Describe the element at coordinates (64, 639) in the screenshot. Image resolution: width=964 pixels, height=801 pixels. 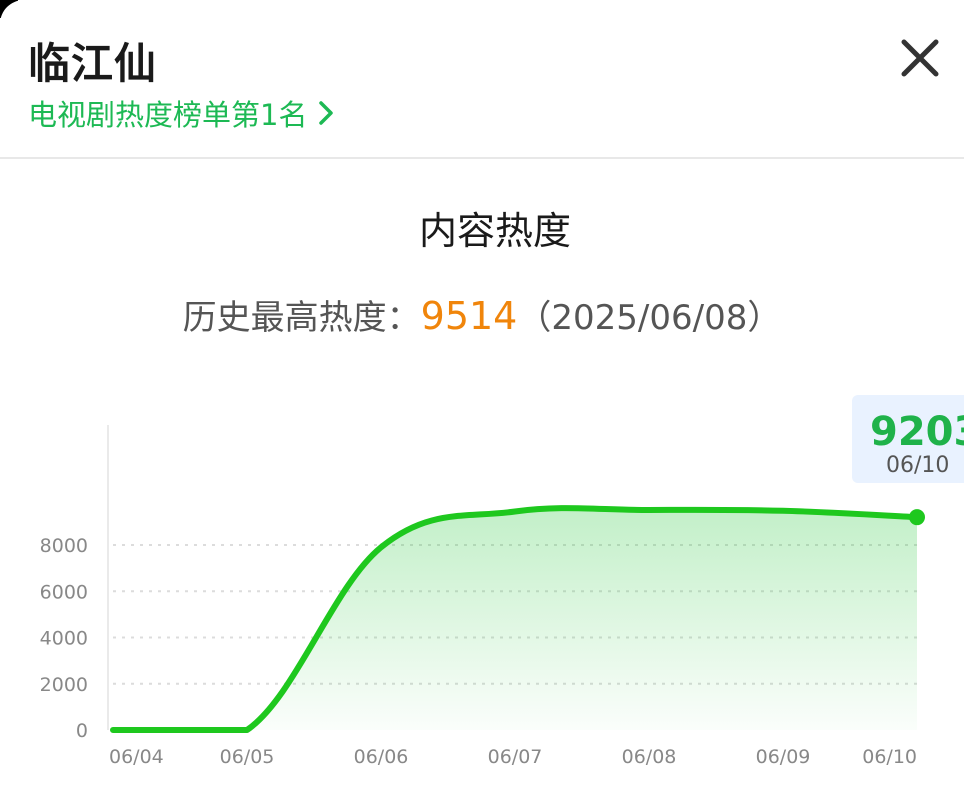
I see `y-tick-label: 4000` at that location.